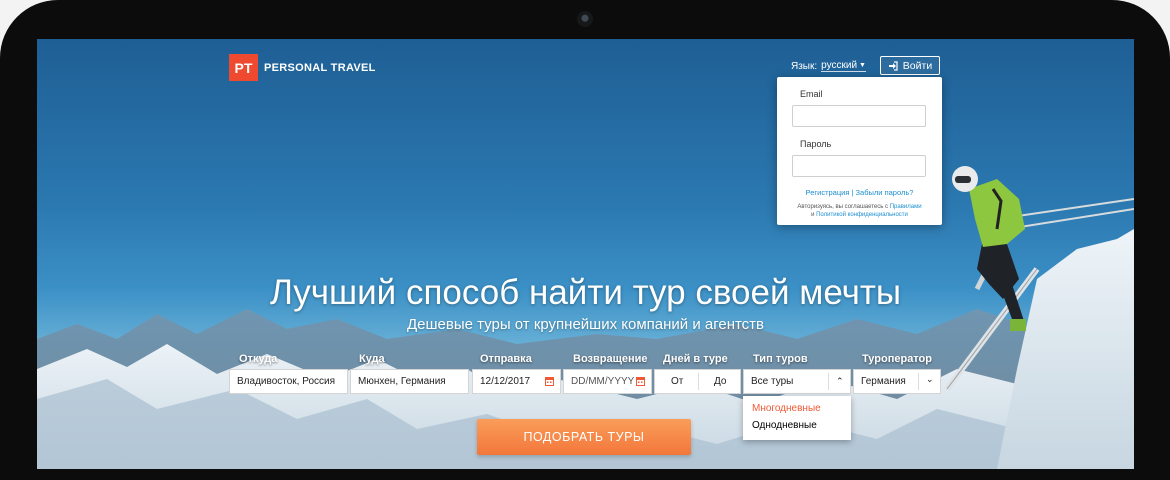 The height and width of the screenshot is (480, 1170). What do you see at coordinates (772, 381) in the screenshot?
I see `tour-type-value: Все туры` at bounding box center [772, 381].